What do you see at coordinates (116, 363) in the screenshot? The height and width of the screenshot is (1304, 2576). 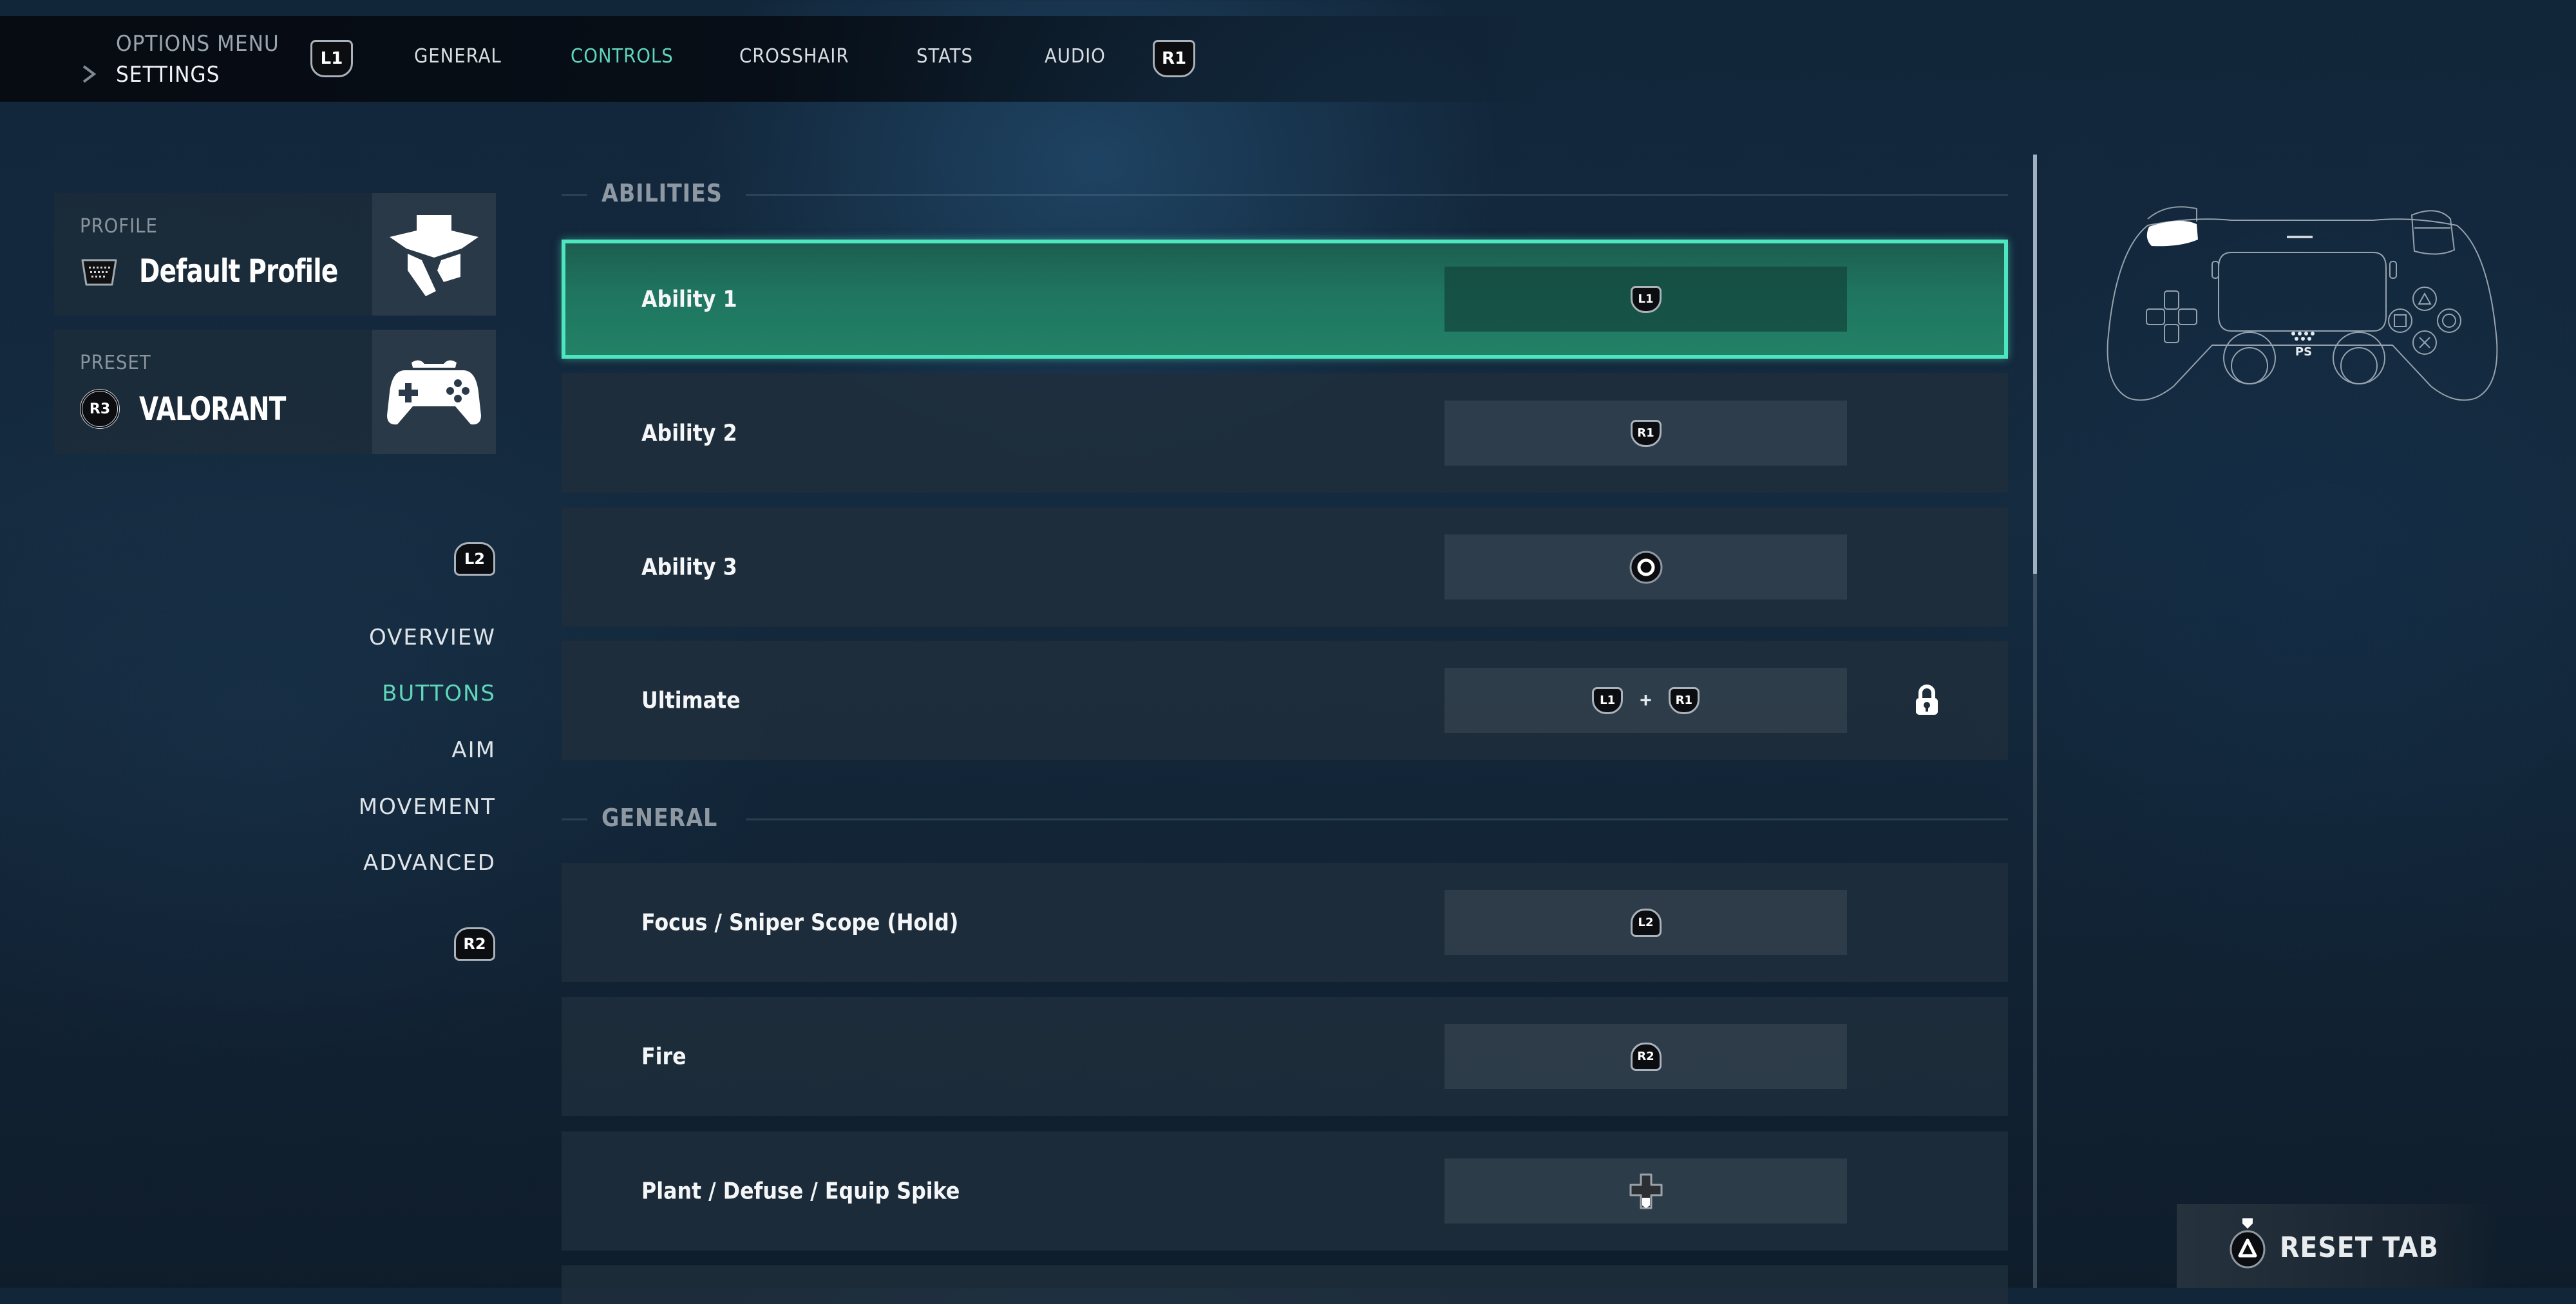 I see `preset-label: PRESET` at bounding box center [116, 363].